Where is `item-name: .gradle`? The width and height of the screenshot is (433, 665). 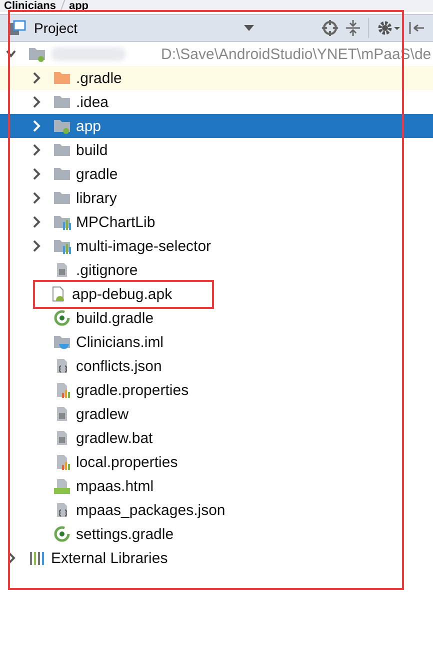 item-name: .gradle is located at coordinates (99, 78).